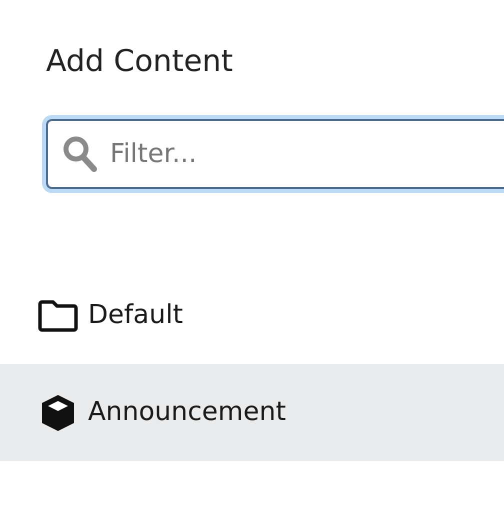  Describe the element at coordinates (135, 315) in the screenshot. I see `item-label: Default` at that location.